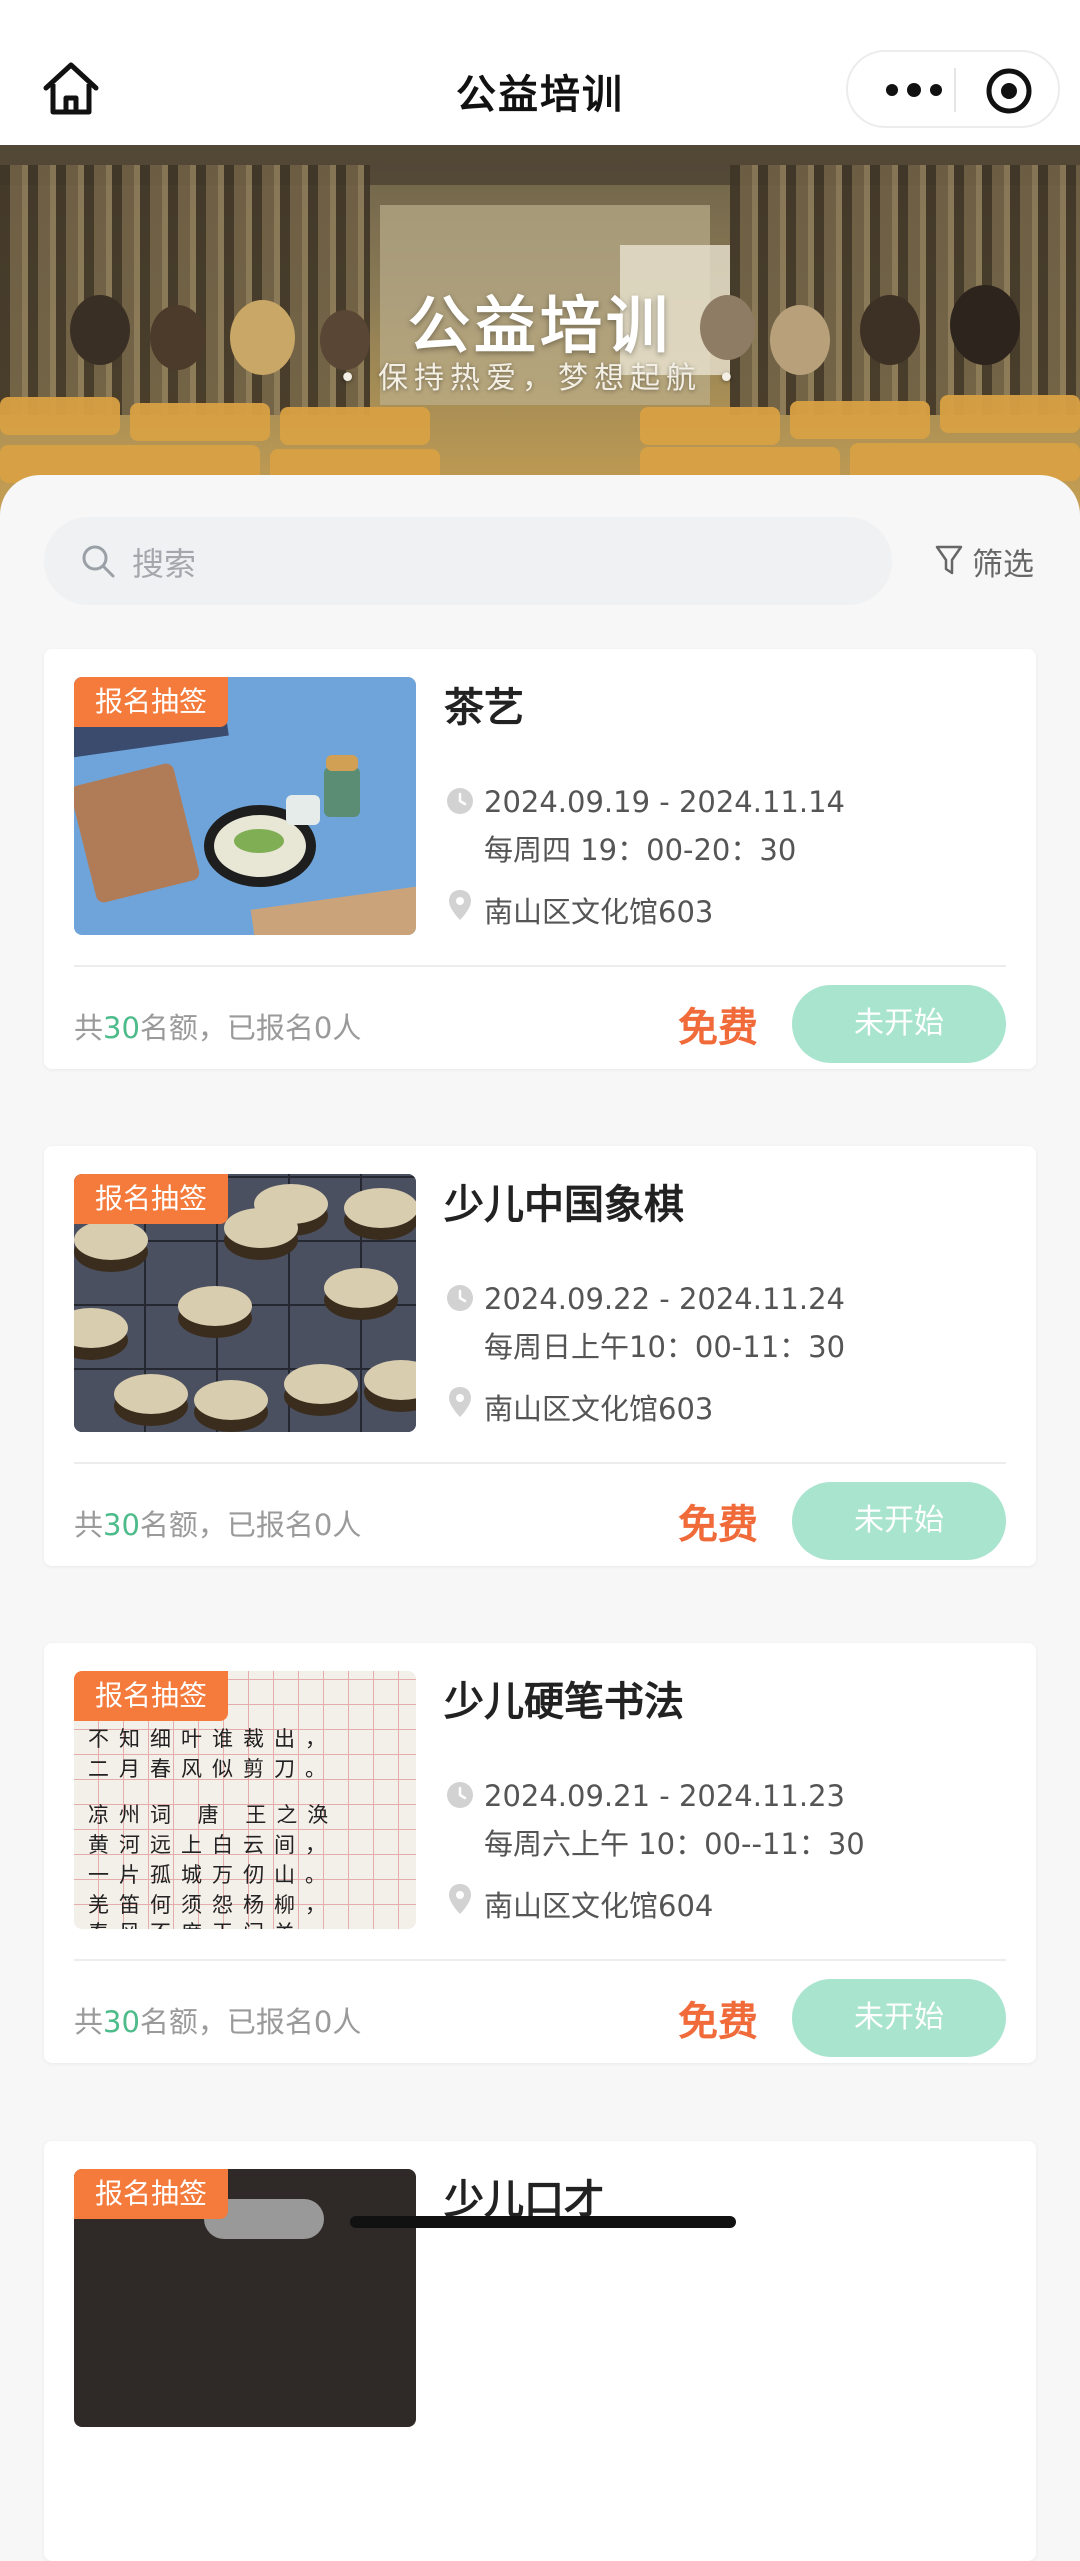  What do you see at coordinates (664, 802) in the screenshot?
I see `course-date-range: 2024.09.19 - 2024.11.14` at bounding box center [664, 802].